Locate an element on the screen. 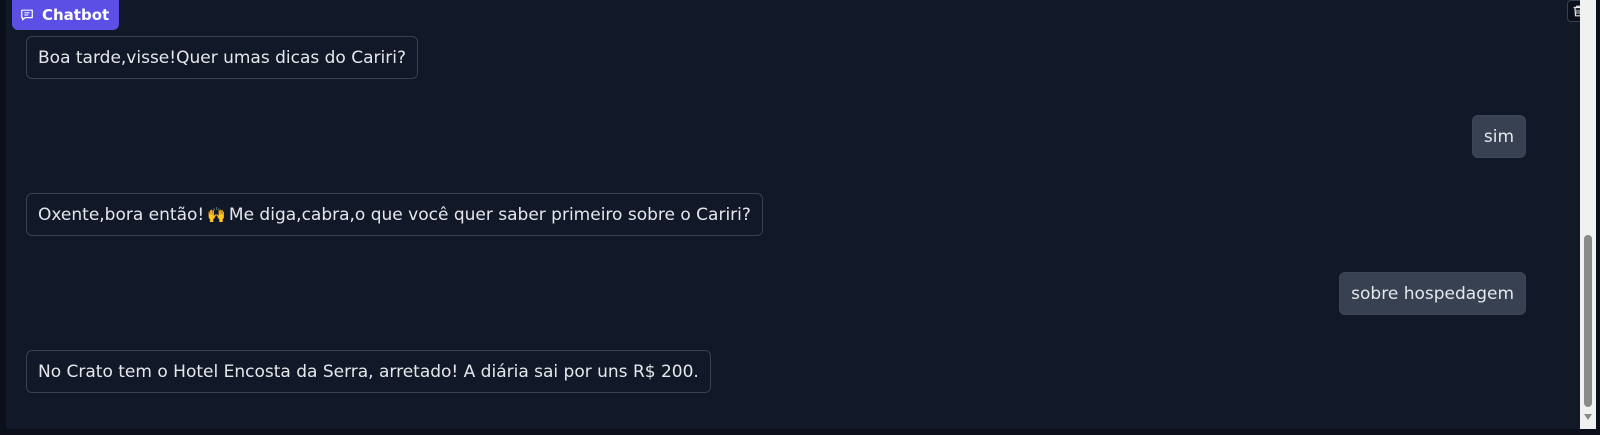 This screenshot has width=1600, height=435. chatbot-label: Chatbot is located at coordinates (66, 15).